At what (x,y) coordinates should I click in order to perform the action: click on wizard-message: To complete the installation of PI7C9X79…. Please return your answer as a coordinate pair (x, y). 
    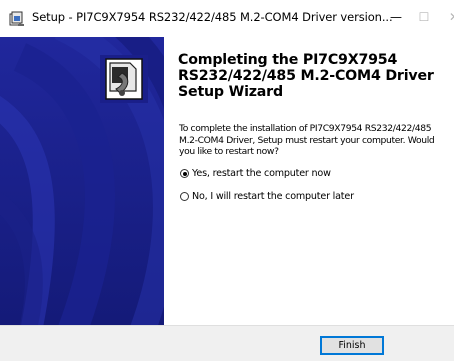
    Looking at the image, I should click on (307, 140).